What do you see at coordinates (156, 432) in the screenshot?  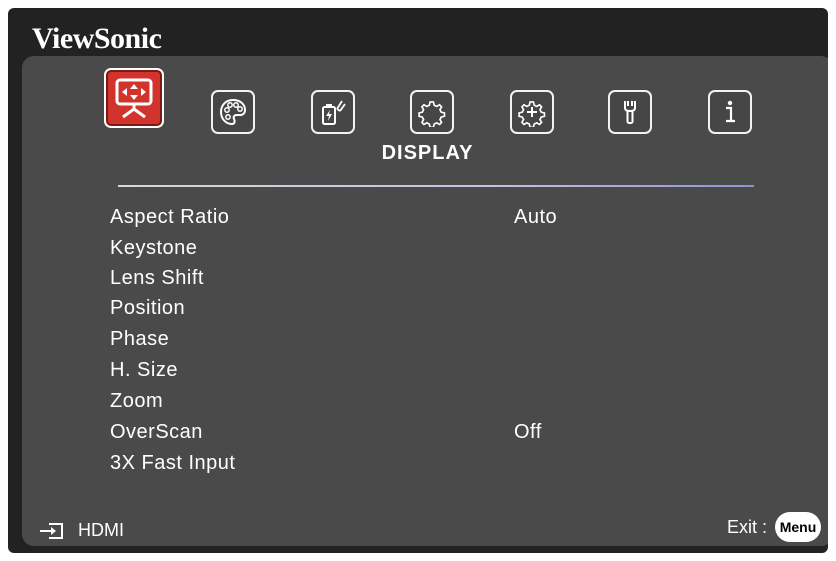 I see `menu-item-label: OverScan` at bounding box center [156, 432].